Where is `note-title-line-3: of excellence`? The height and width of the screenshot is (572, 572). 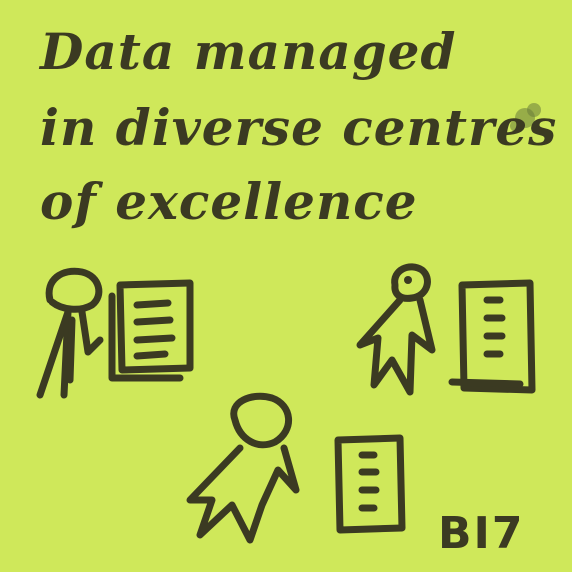 note-title-line-3: of excellence is located at coordinates (229, 201).